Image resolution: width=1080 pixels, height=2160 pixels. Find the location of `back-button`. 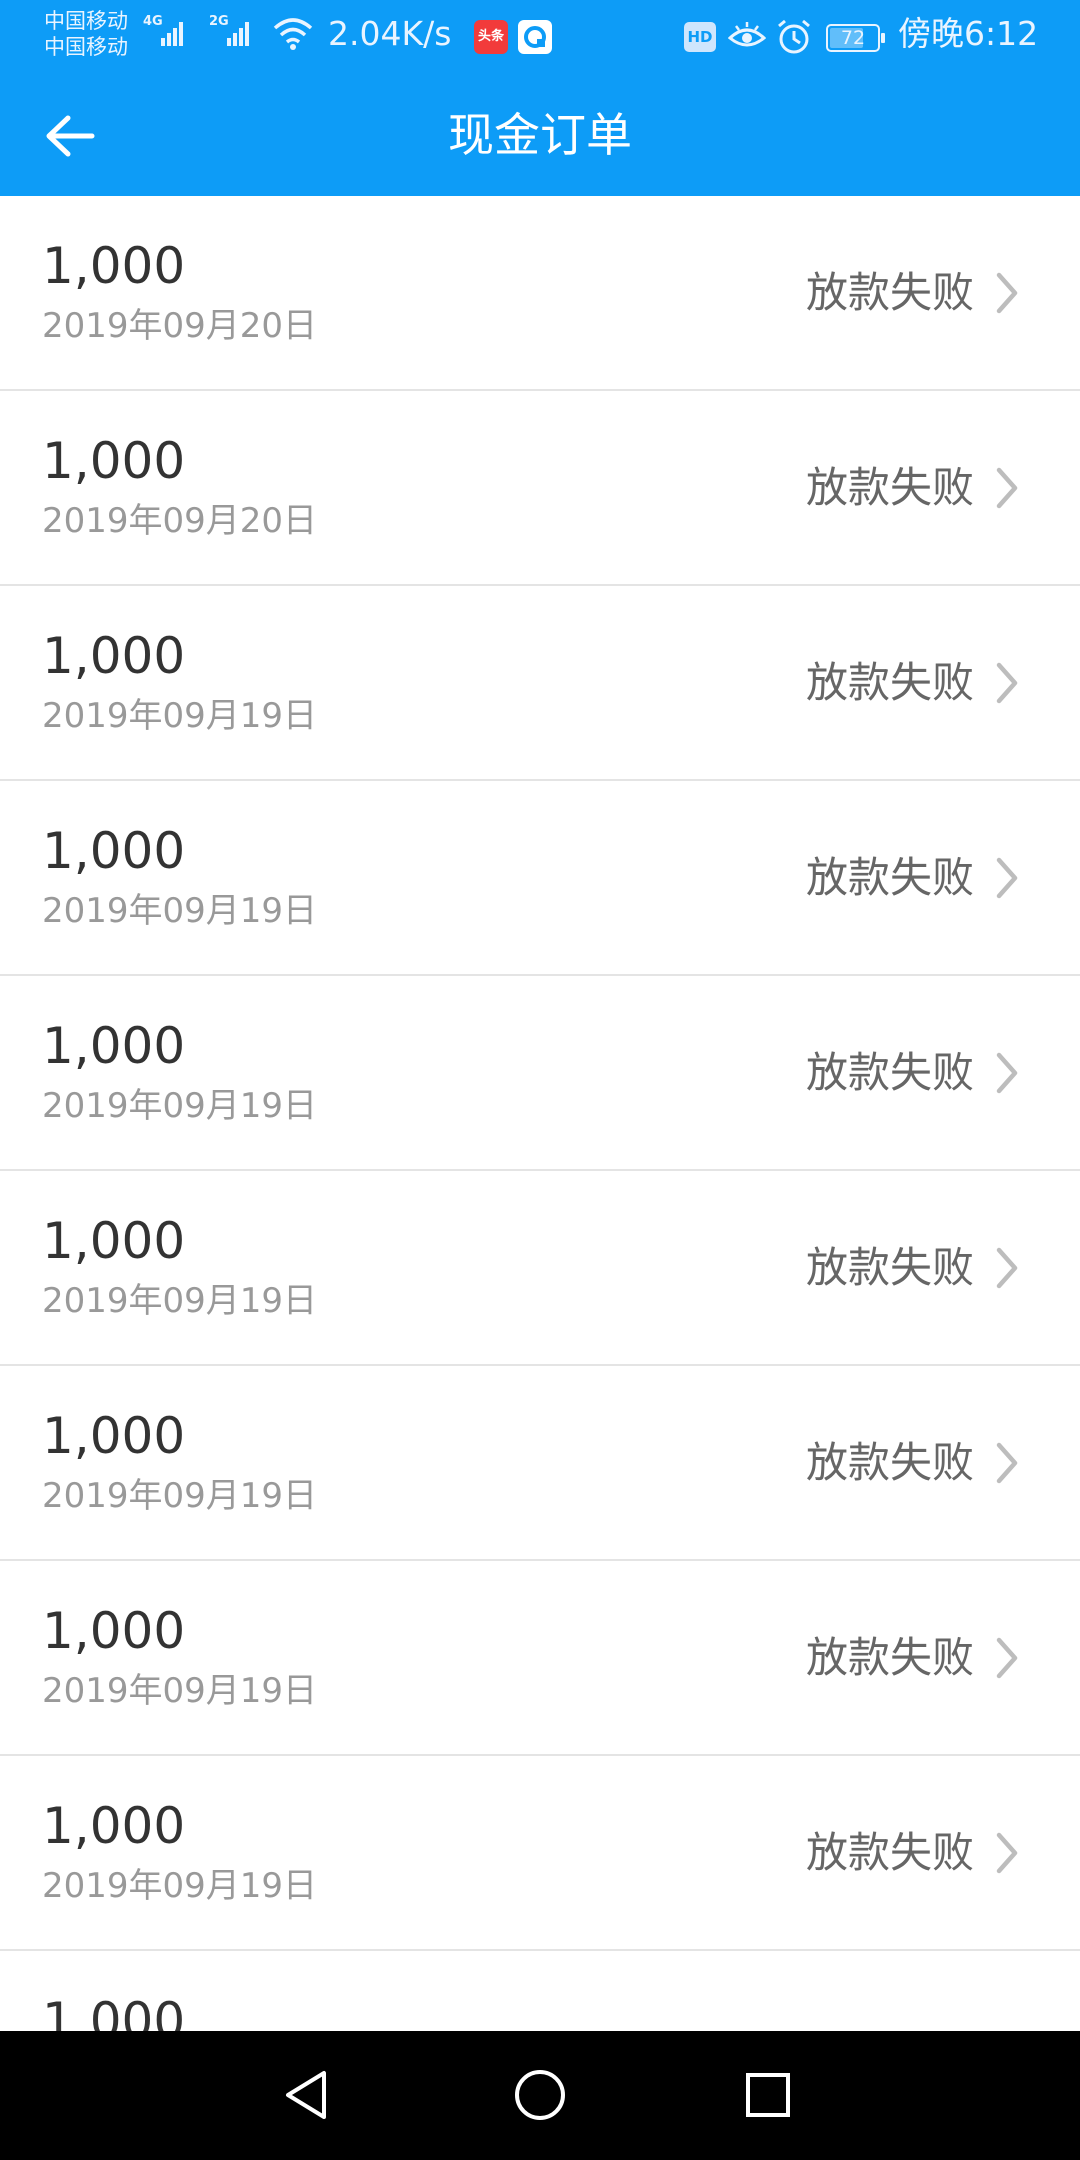

back-button is located at coordinates (72, 136).